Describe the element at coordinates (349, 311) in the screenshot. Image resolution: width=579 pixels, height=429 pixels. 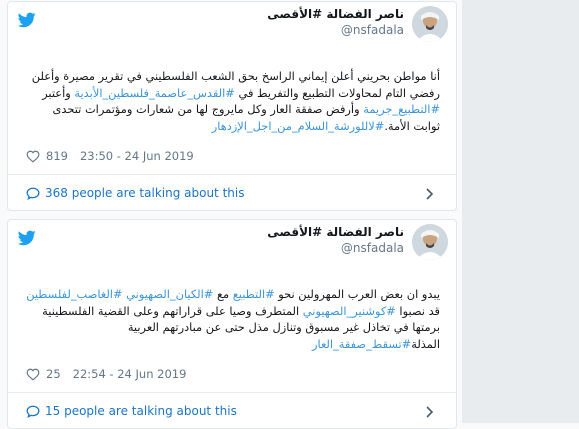
I see `hashtag-link: #كوشنير_الصهيوني` at that location.